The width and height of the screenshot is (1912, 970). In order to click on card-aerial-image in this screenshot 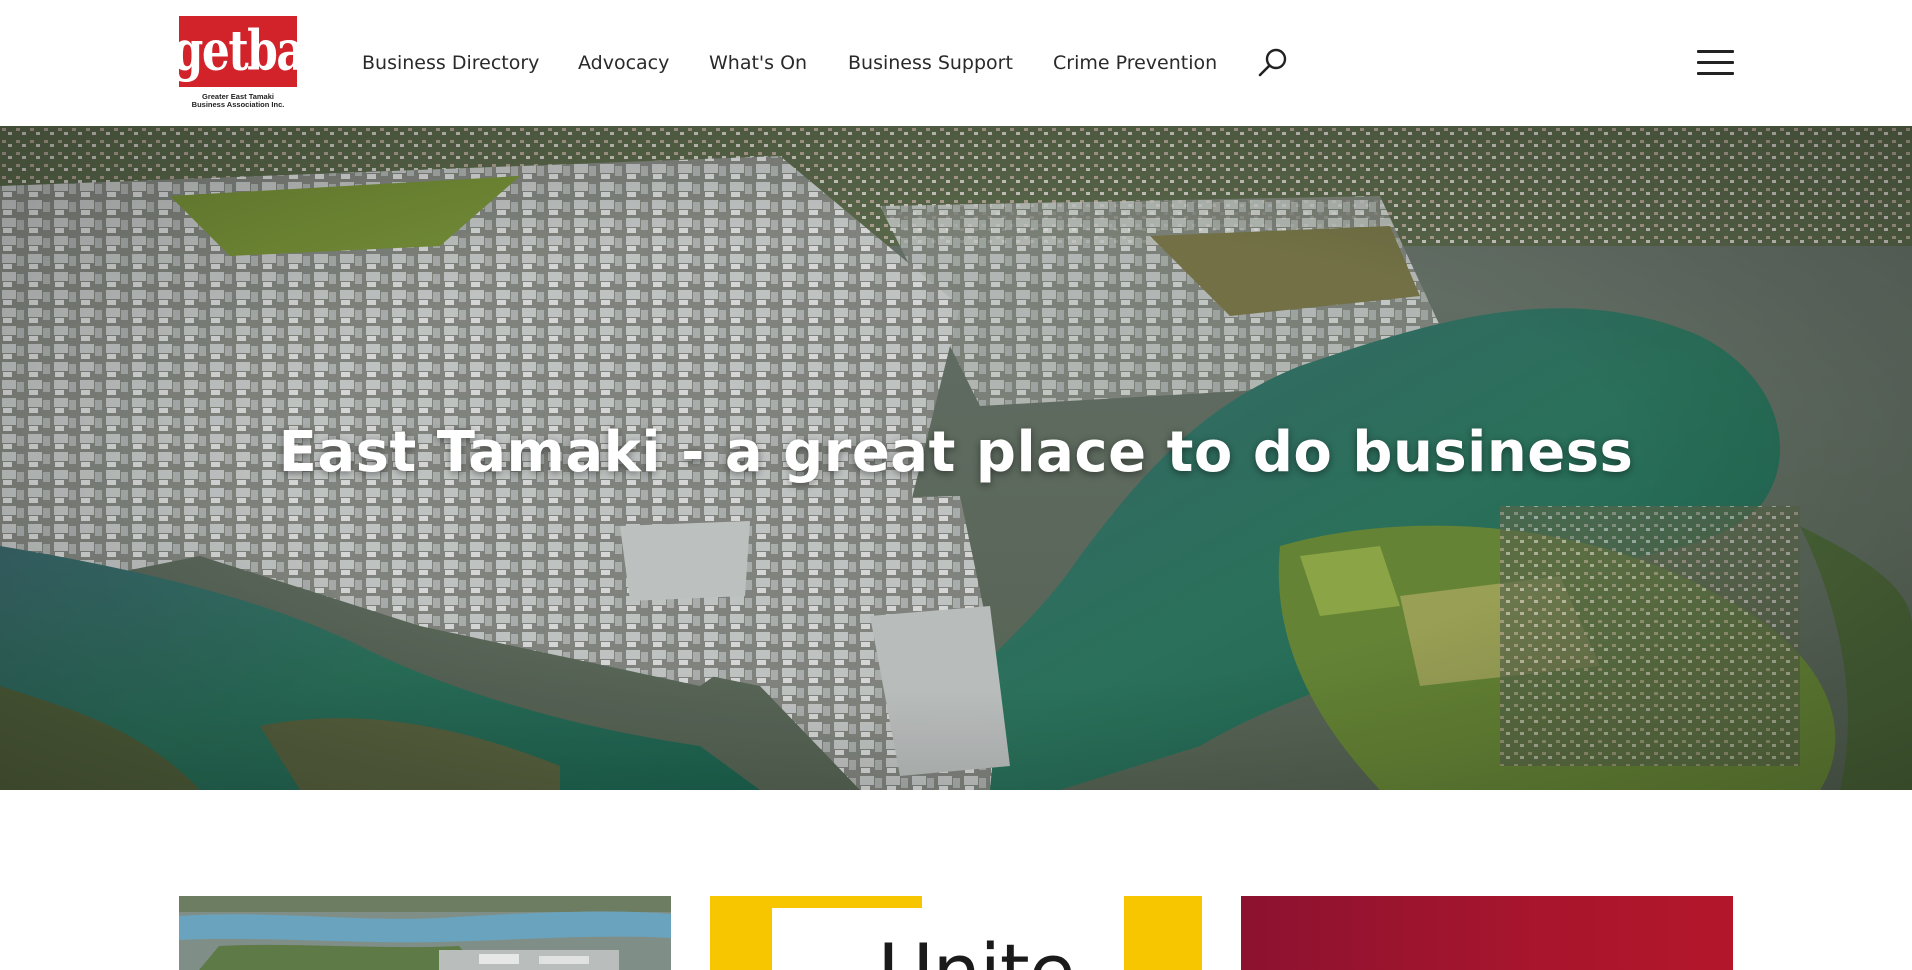, I will do `click(425, 933)`.